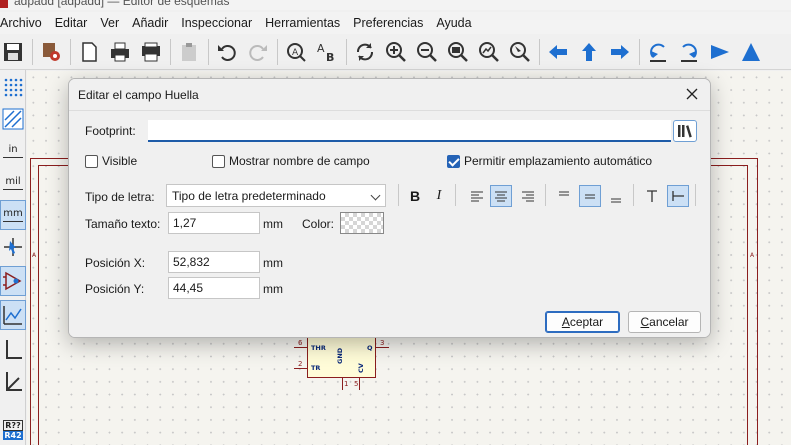 The image size is (791, 445). What do you see at coordinates (273, 224) in the screenshot?
I see `text-size-unit: mm` at bounding box center [273, 224].